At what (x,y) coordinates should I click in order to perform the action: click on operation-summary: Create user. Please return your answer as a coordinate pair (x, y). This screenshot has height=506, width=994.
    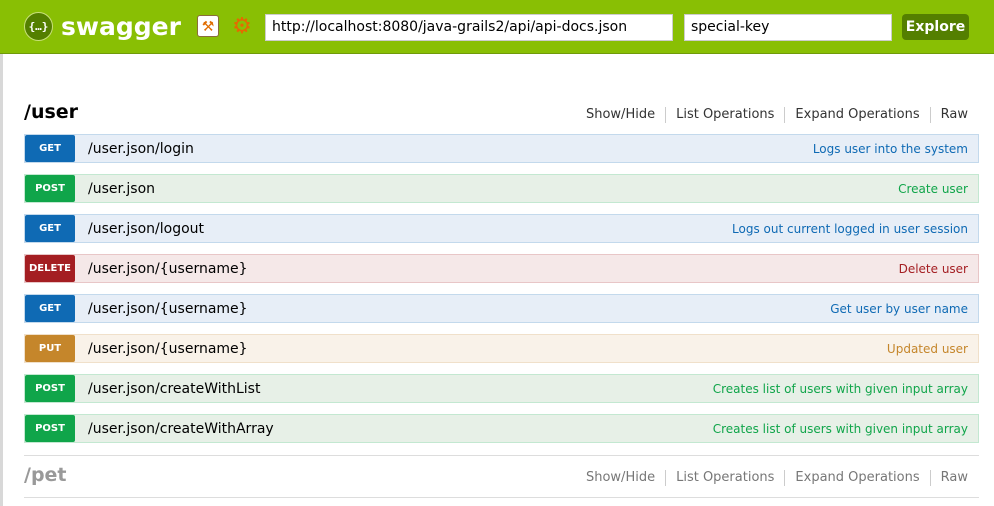
    Looking at the image, I should click on (933, 189).